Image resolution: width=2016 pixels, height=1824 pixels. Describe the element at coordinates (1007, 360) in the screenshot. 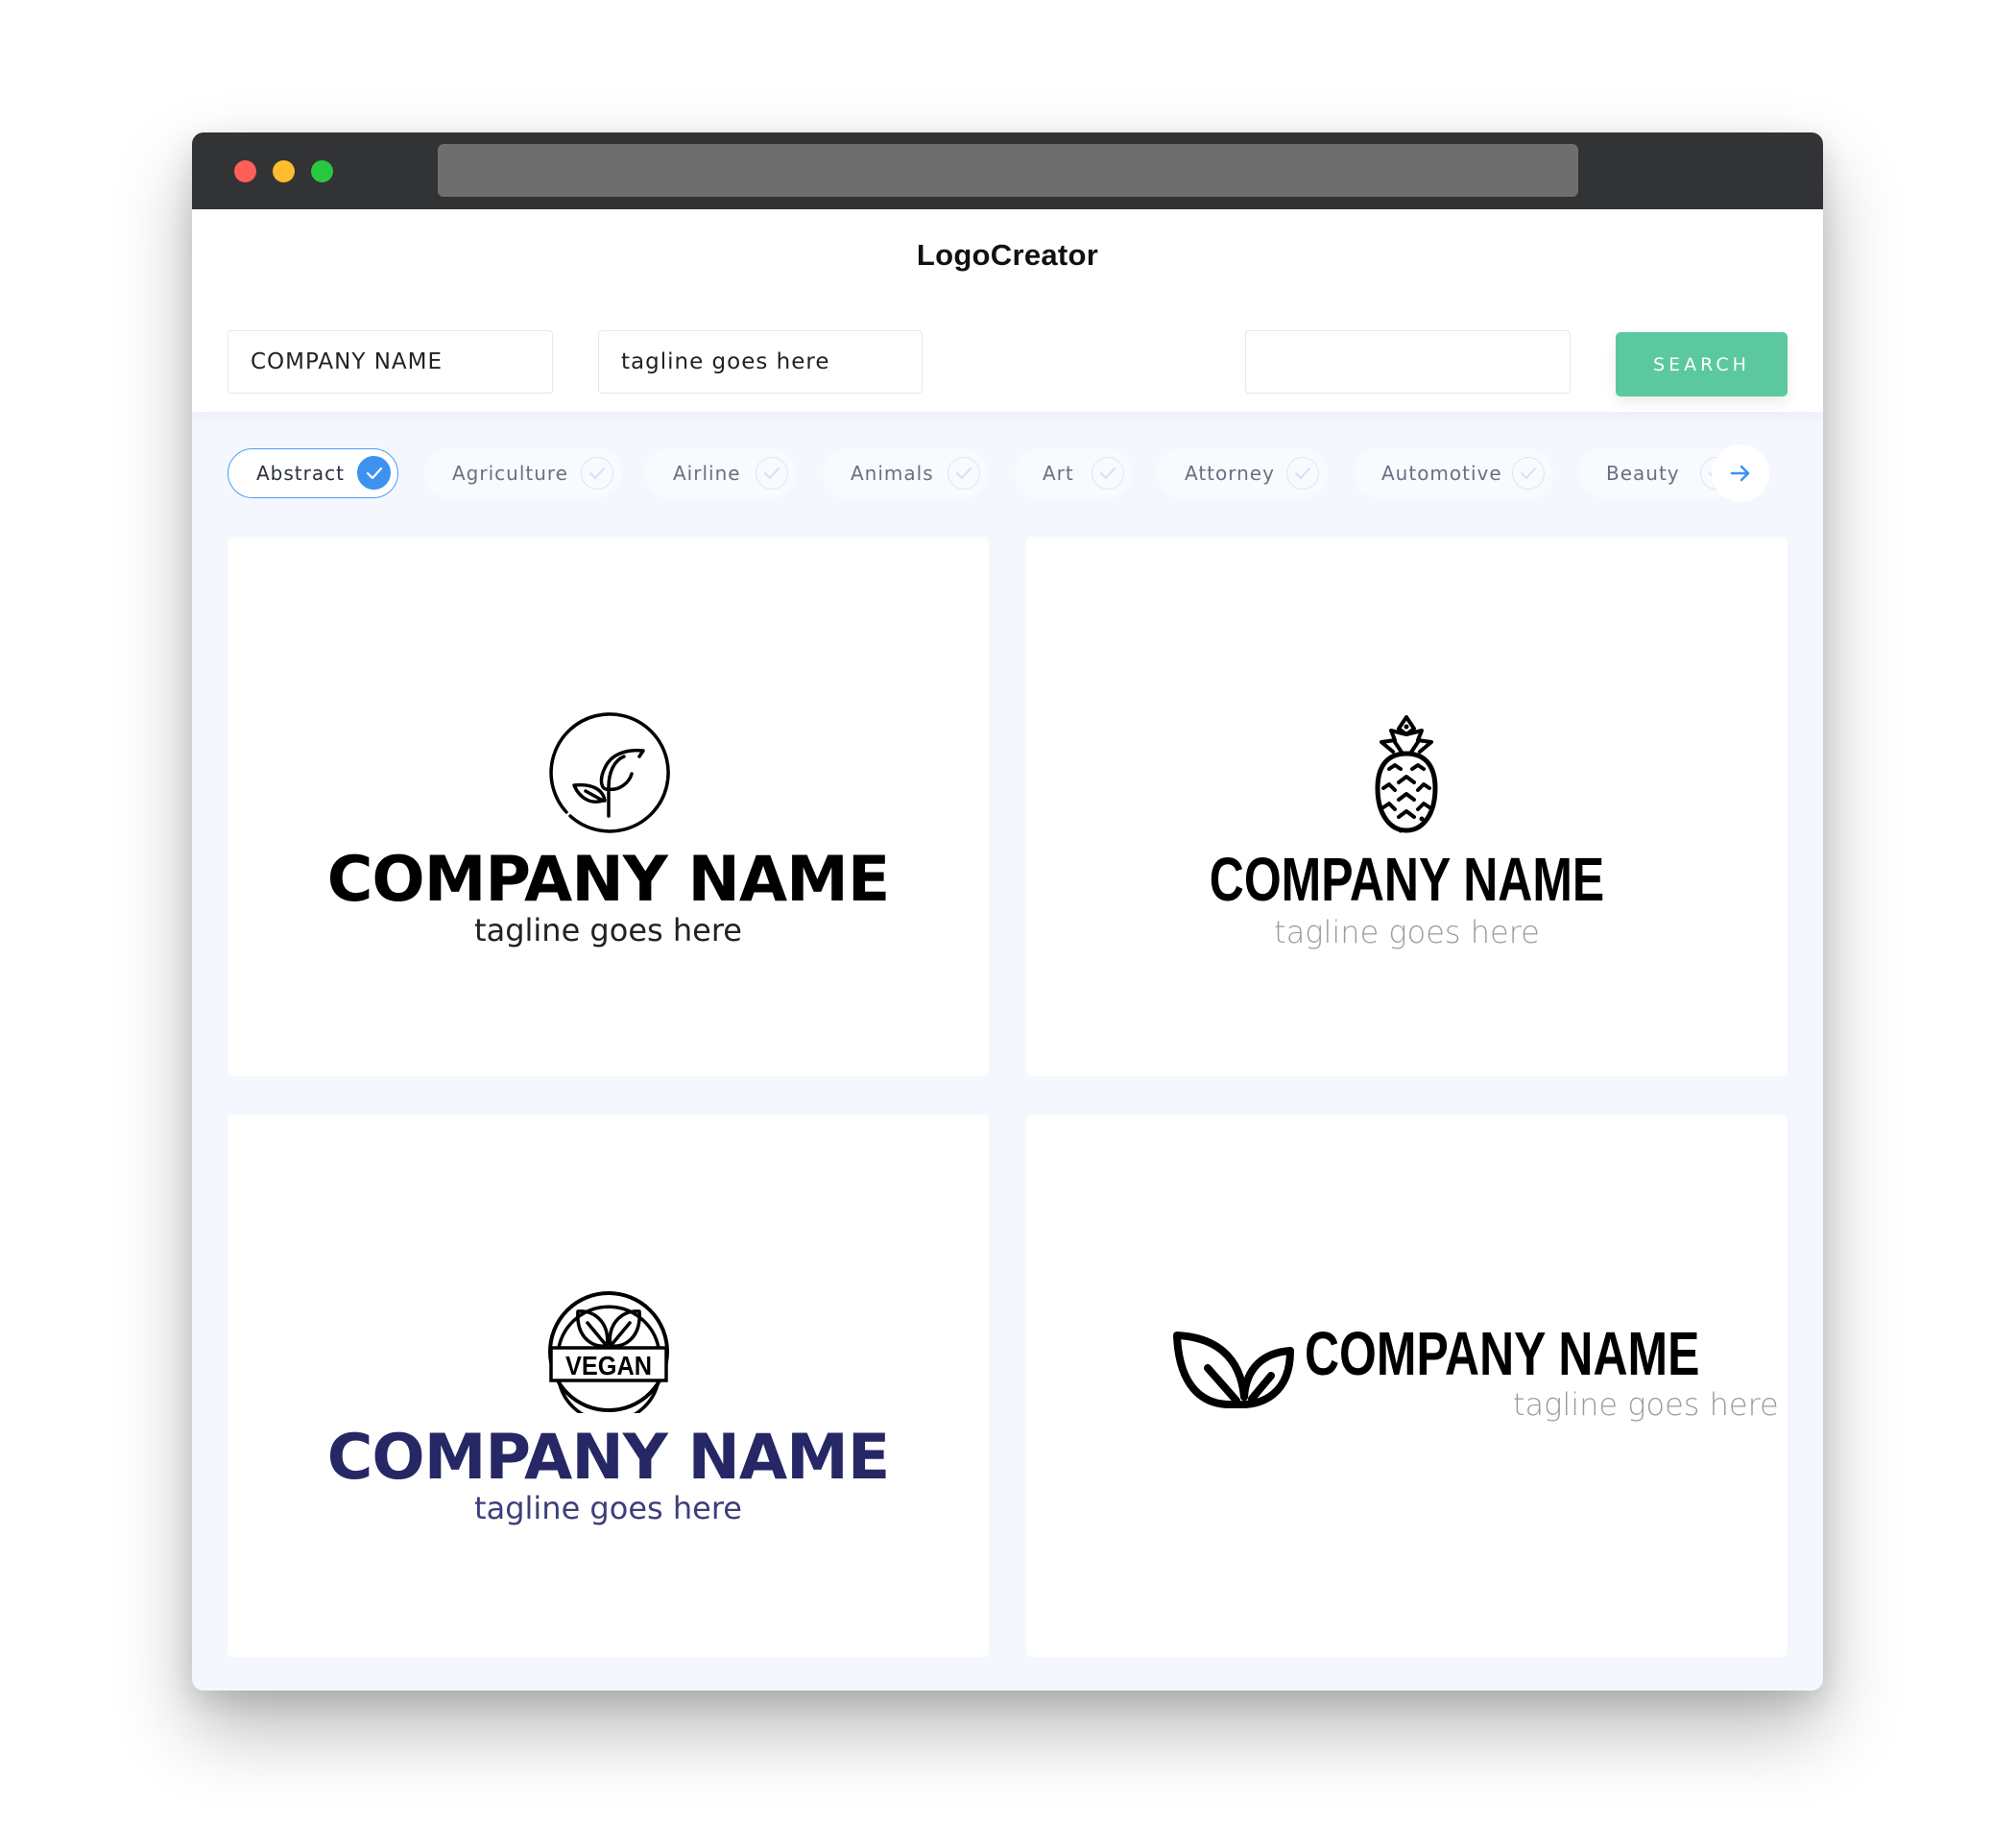

I see `search-row: COMPANY NAME tagline goes here SEARCH` at that location.